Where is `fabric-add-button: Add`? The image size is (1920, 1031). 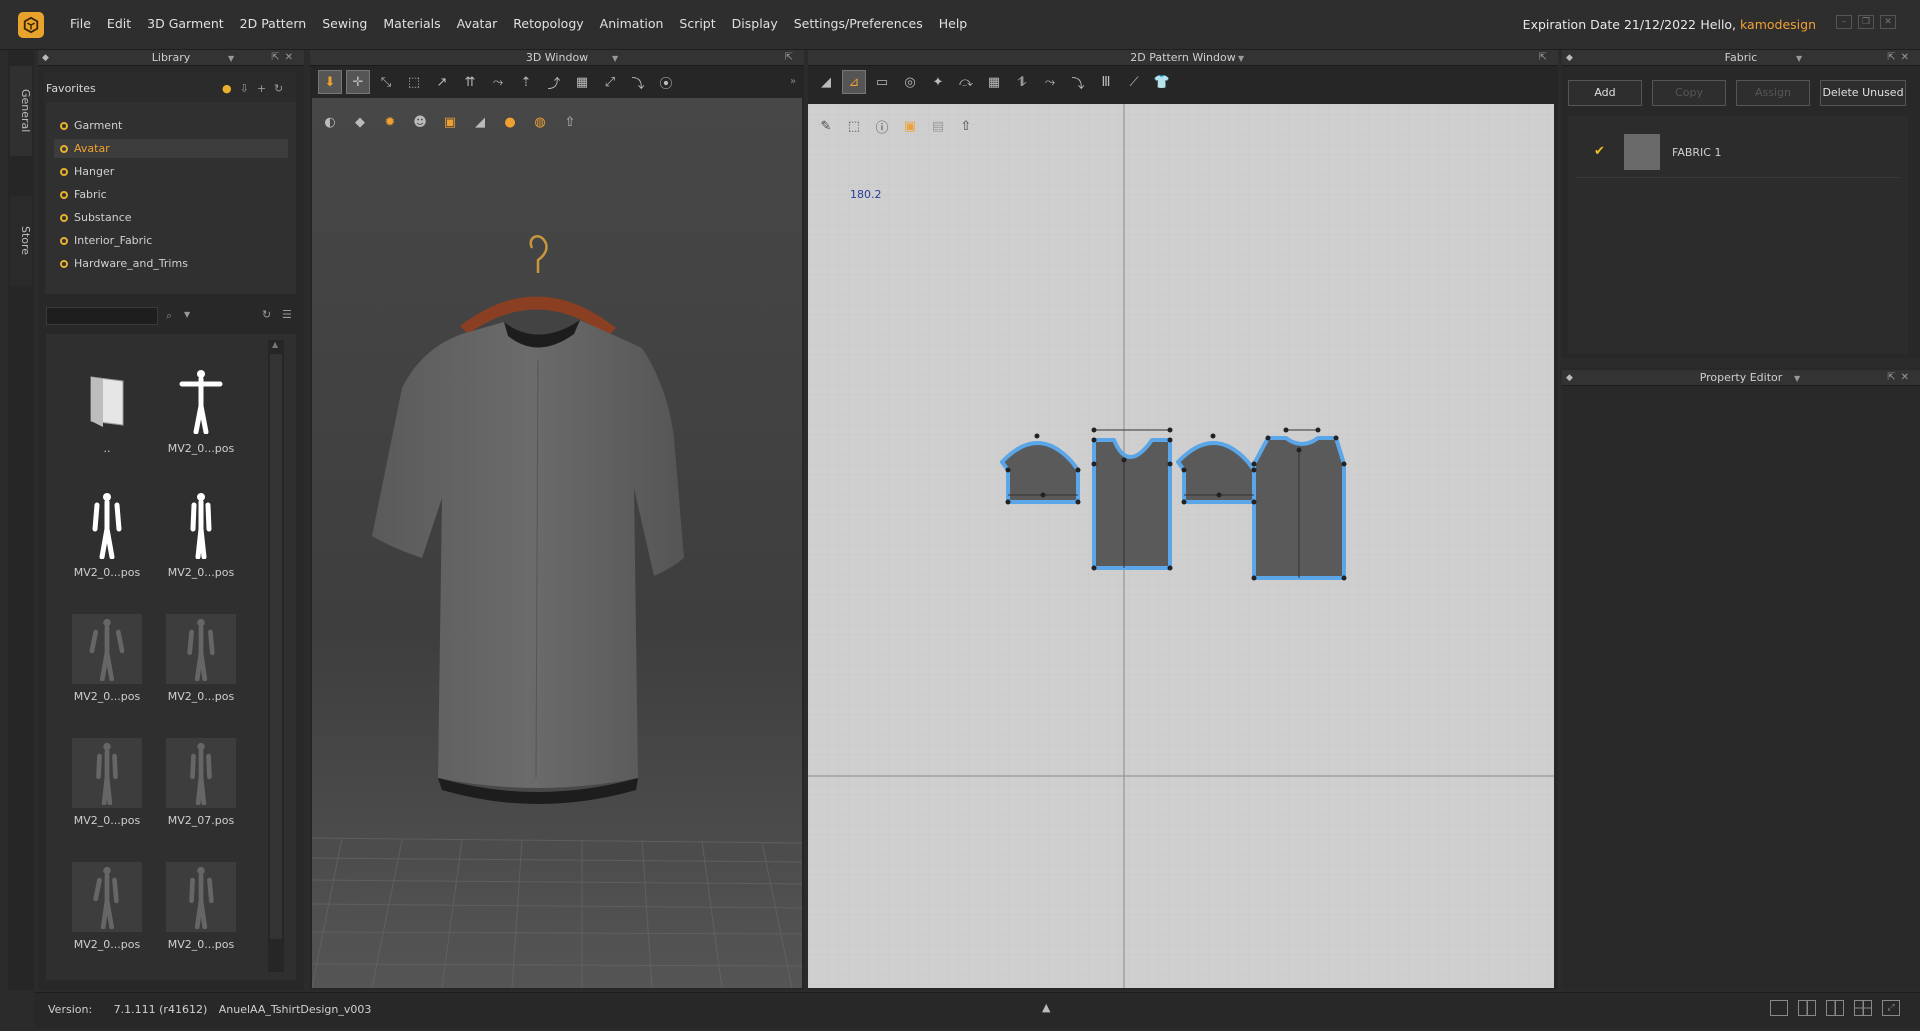 fabric-add-button: Add is located at coordinates (1605, 93).